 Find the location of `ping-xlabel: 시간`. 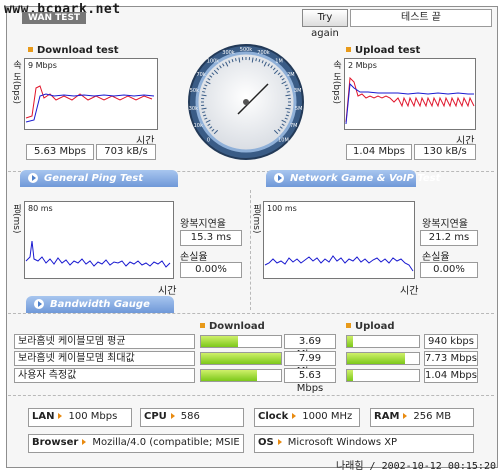

ping-xlabel: 시간 is located at coordinates (167, 291).